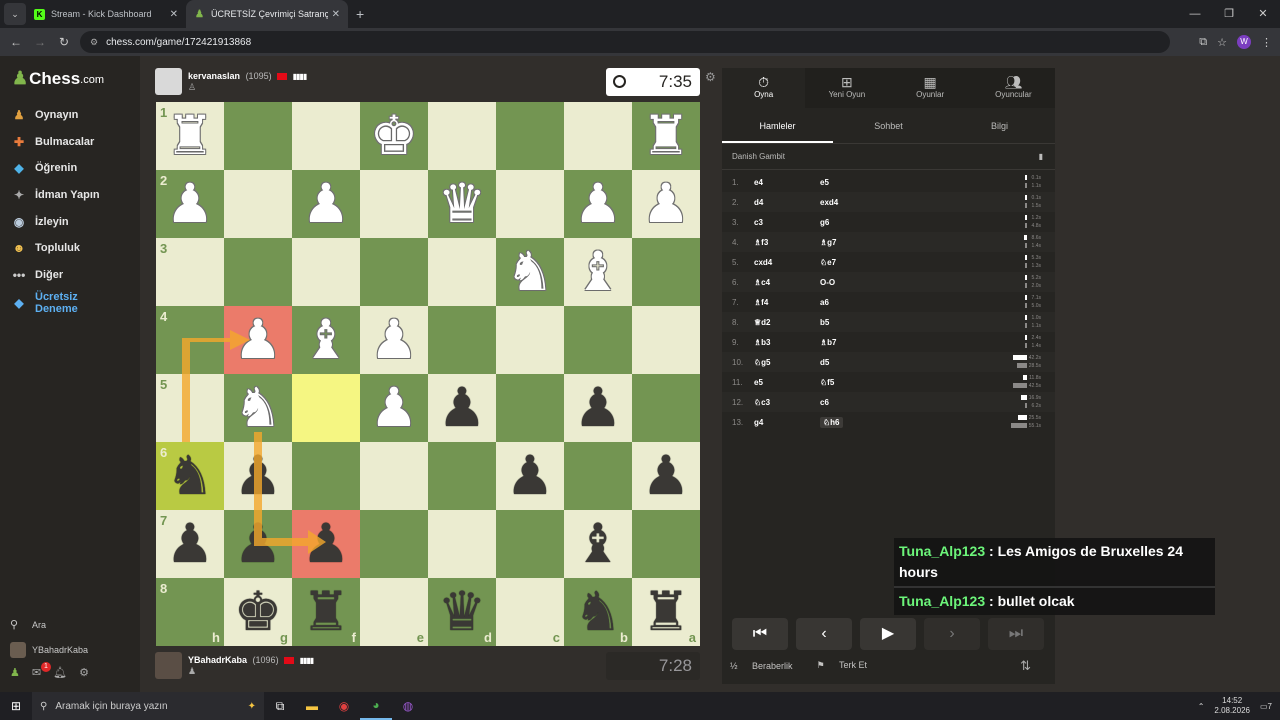 The width and height of the screenshot is (1280, 720). What do you see at coordinates (787, 222) in the screenshot?
I see `white-move: c3` at bounding box center [787, 222].